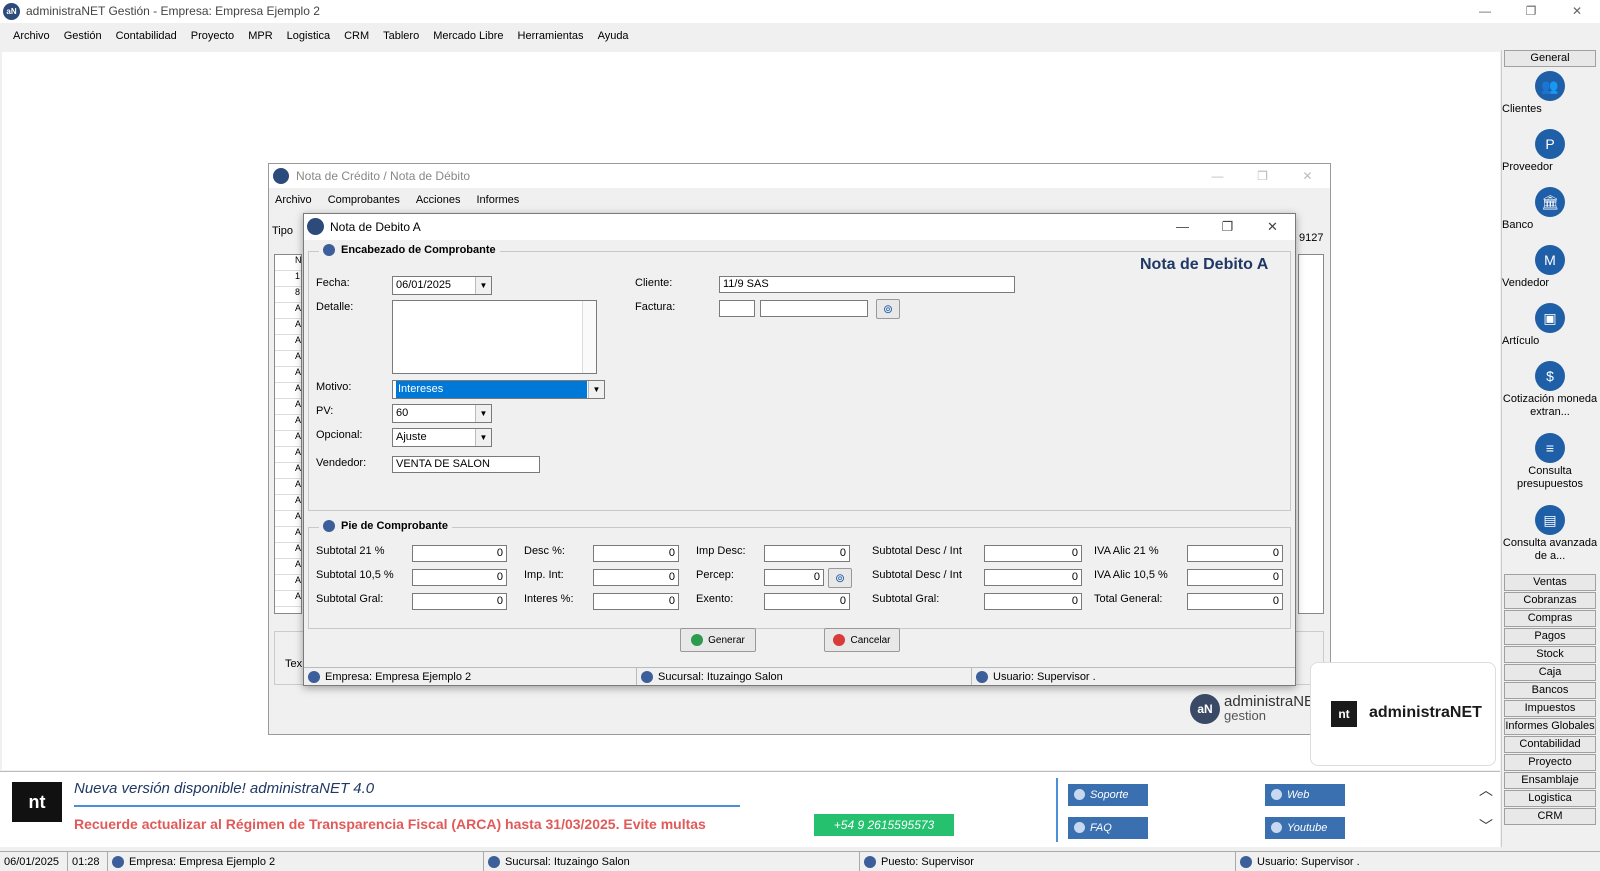 Image resolution: width=1600 pixels, height=871 pixels. What do you see at coordinates (1550, 726) in the screenshot?
I see `sidebar-btn-informes-globales: Informes Globales` at bounding box center [1550, 726].